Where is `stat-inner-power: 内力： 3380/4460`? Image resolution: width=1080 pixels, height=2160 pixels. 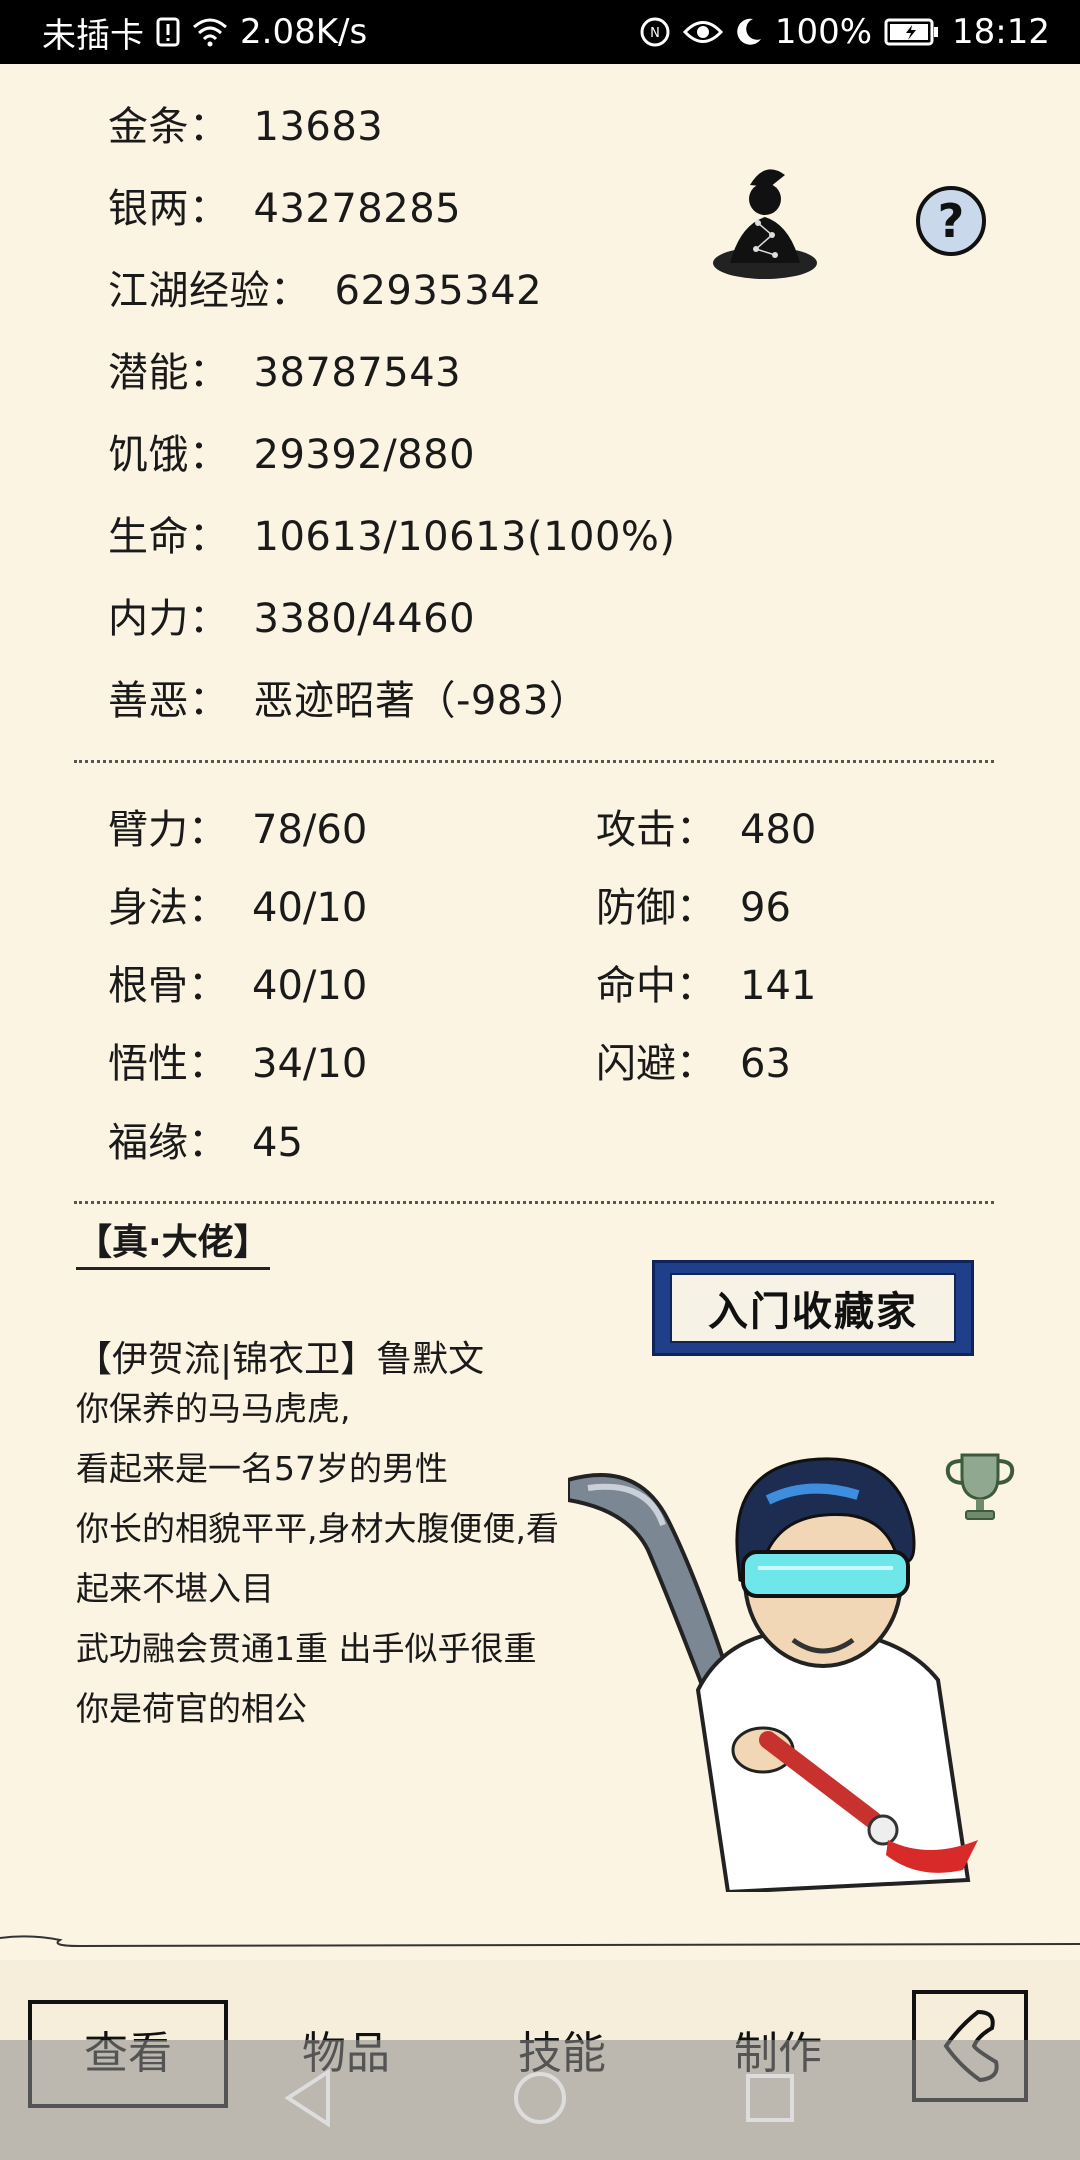
stat-inner-power: 内力： 3380/4460 is located at coordinates (292, 619).